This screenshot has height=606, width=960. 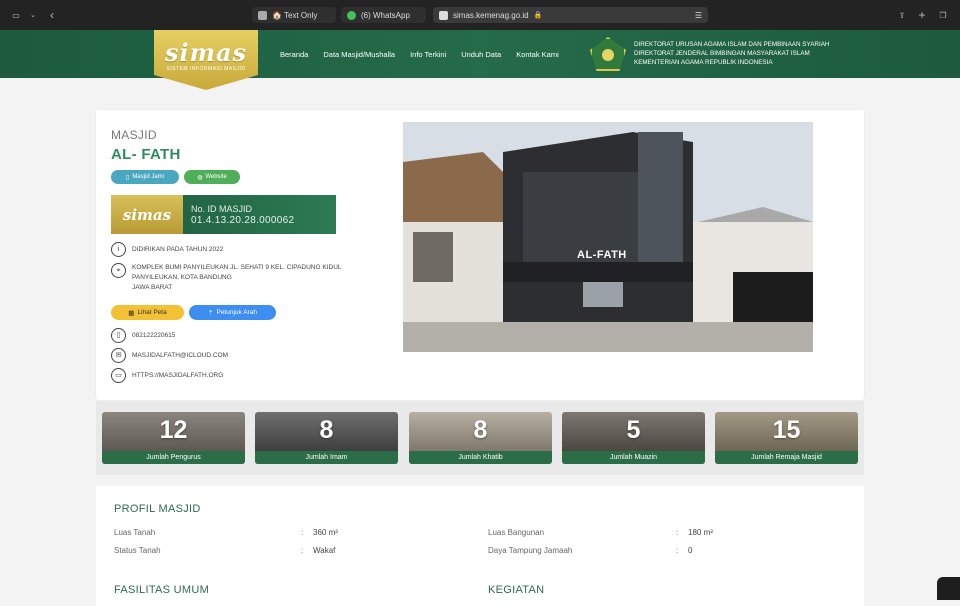 I want to click on back-icon: ‹, so click(x=52, y=15).